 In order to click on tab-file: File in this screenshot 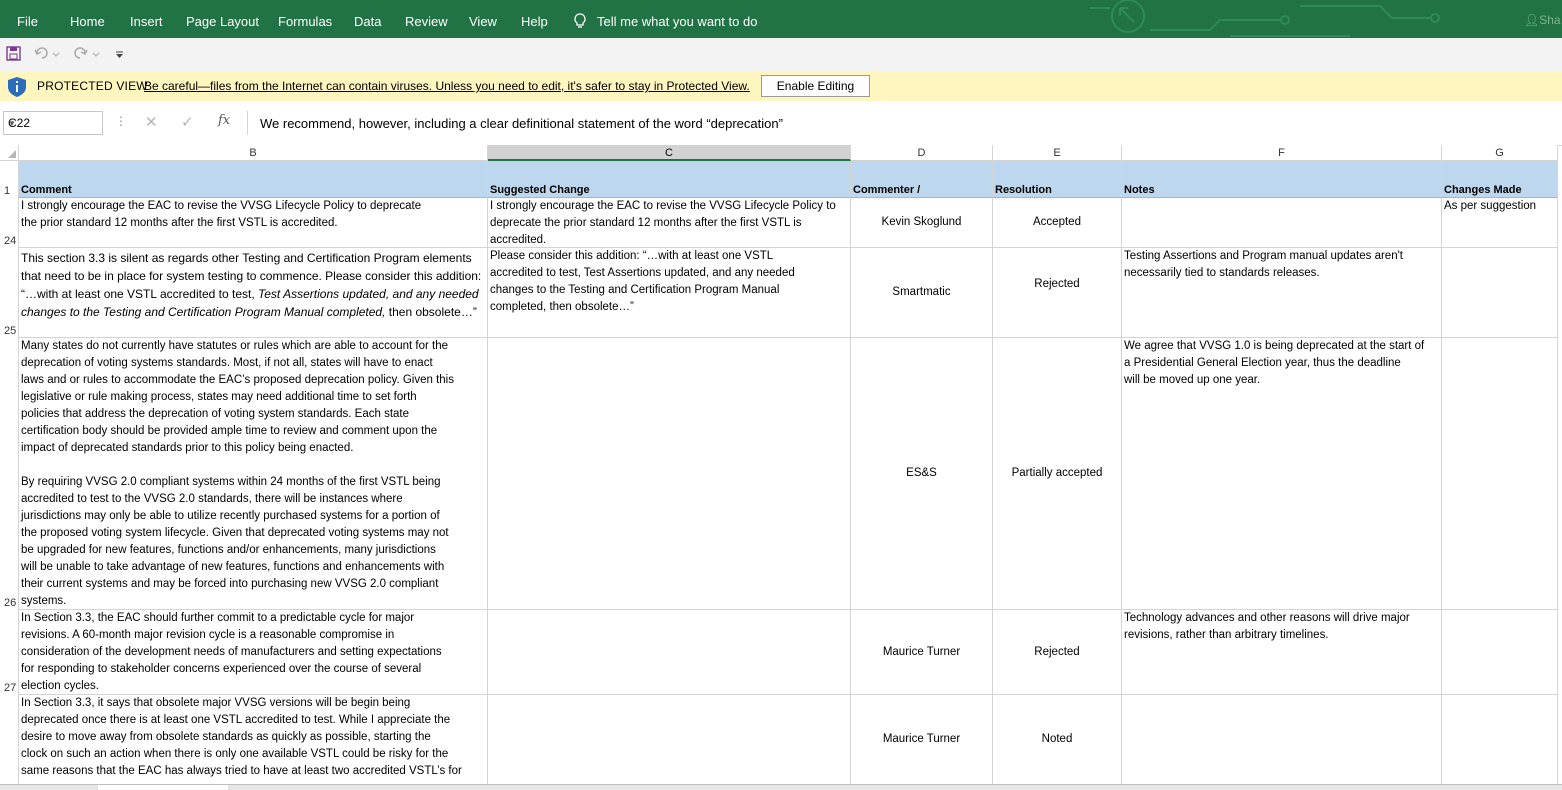, I will do `click(27, 19)`.